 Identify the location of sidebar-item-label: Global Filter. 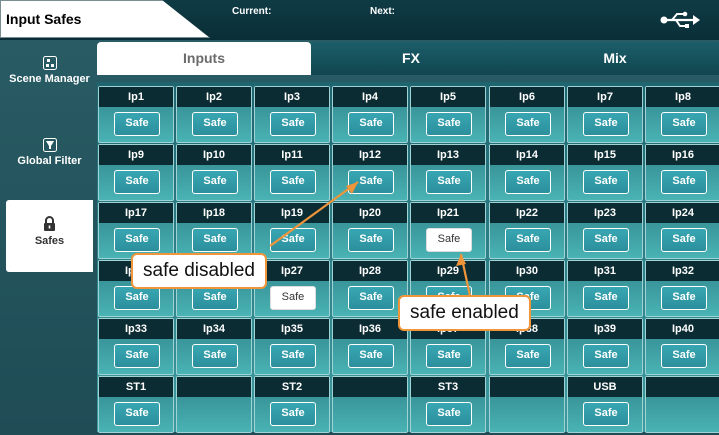
(49, 161).